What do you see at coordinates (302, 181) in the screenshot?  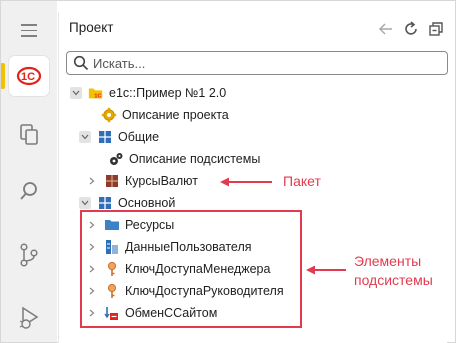 I see `package-callout: Пакет` at bounding box center [302, 181].